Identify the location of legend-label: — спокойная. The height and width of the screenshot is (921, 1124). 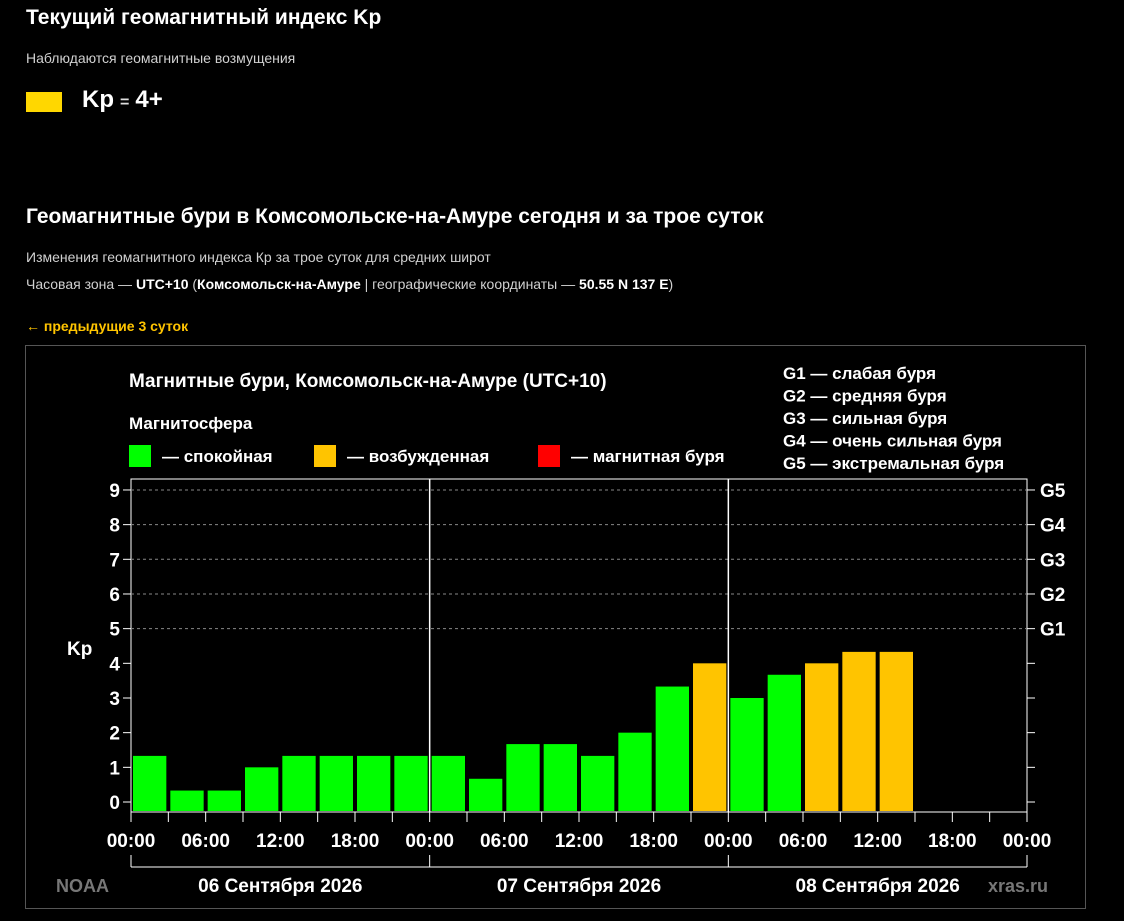
(217, 456).